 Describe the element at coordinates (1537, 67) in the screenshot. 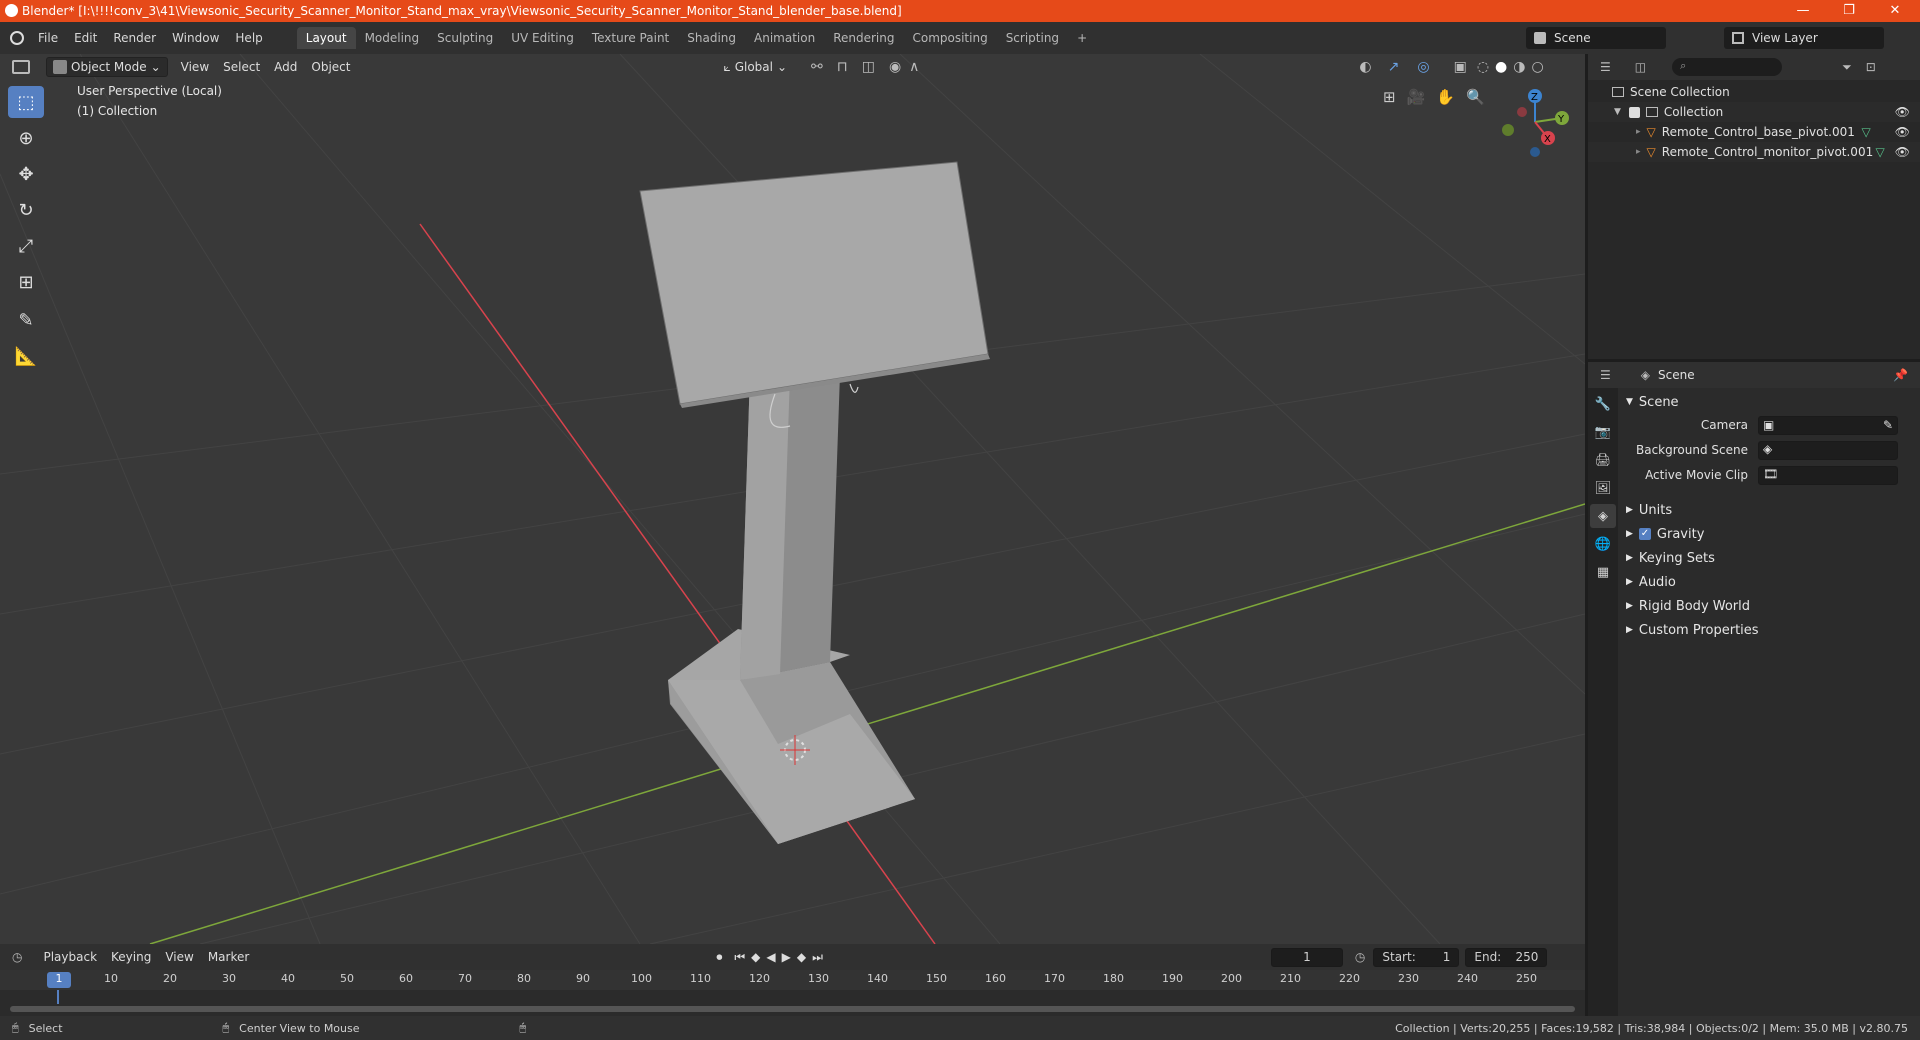

I see `rendered-shading-icon: ○` at that location.